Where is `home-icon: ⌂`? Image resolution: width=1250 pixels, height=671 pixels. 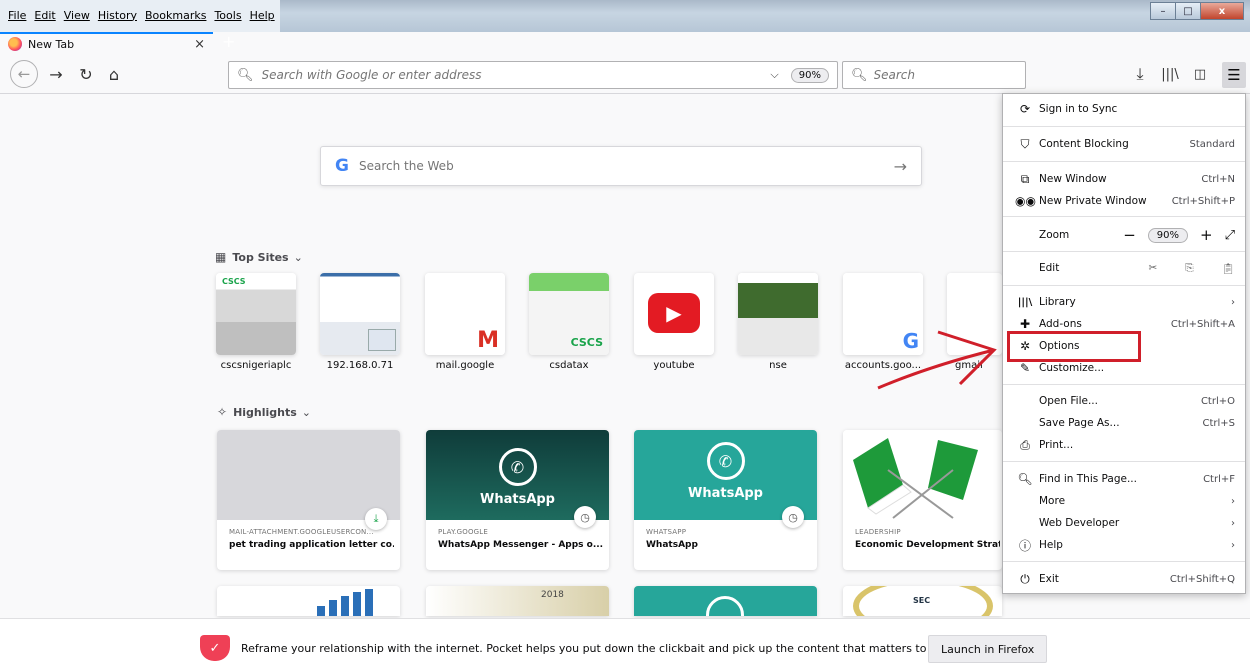 home-icon: ⌂ is located at coordinates (114, 74).